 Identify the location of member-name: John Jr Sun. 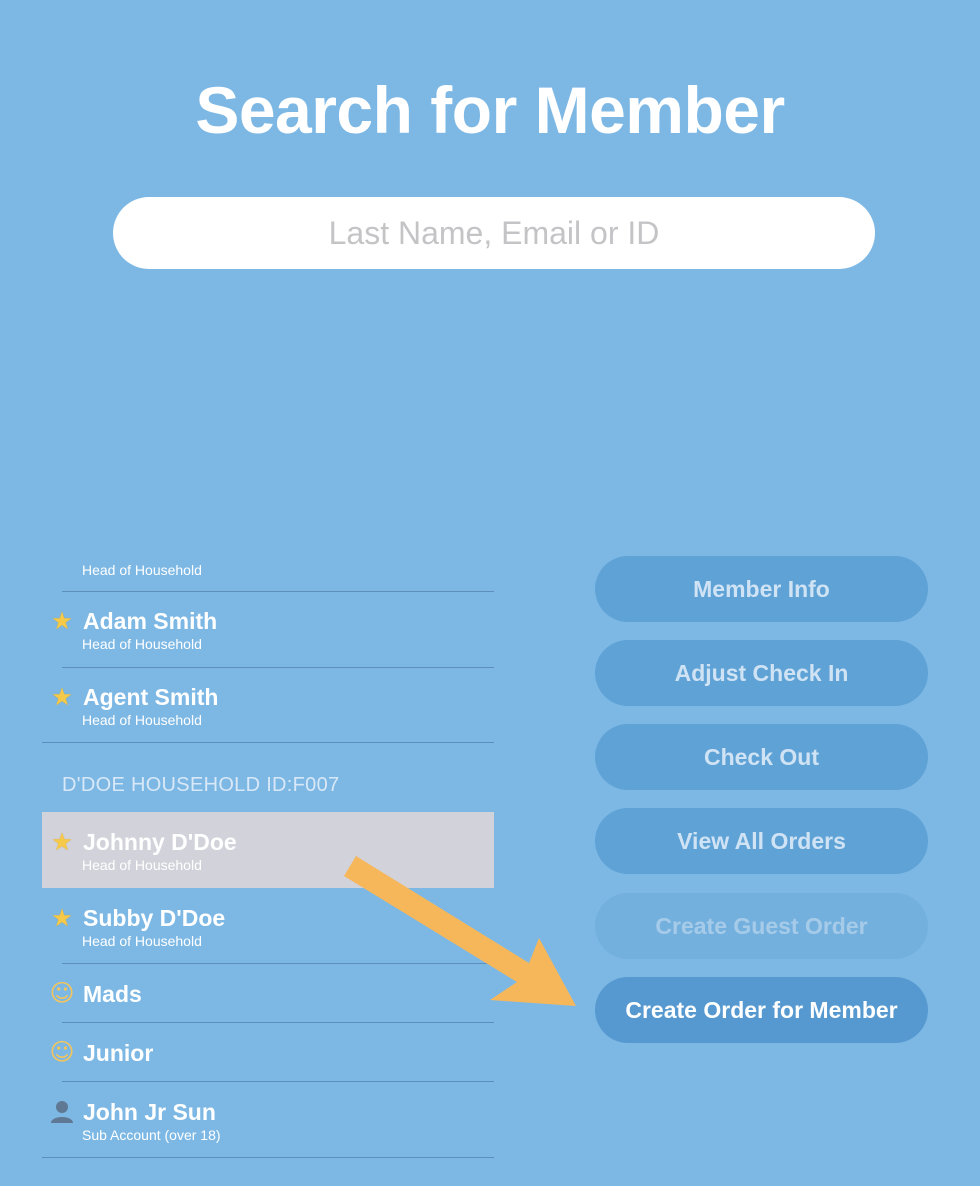
(149, 1112).